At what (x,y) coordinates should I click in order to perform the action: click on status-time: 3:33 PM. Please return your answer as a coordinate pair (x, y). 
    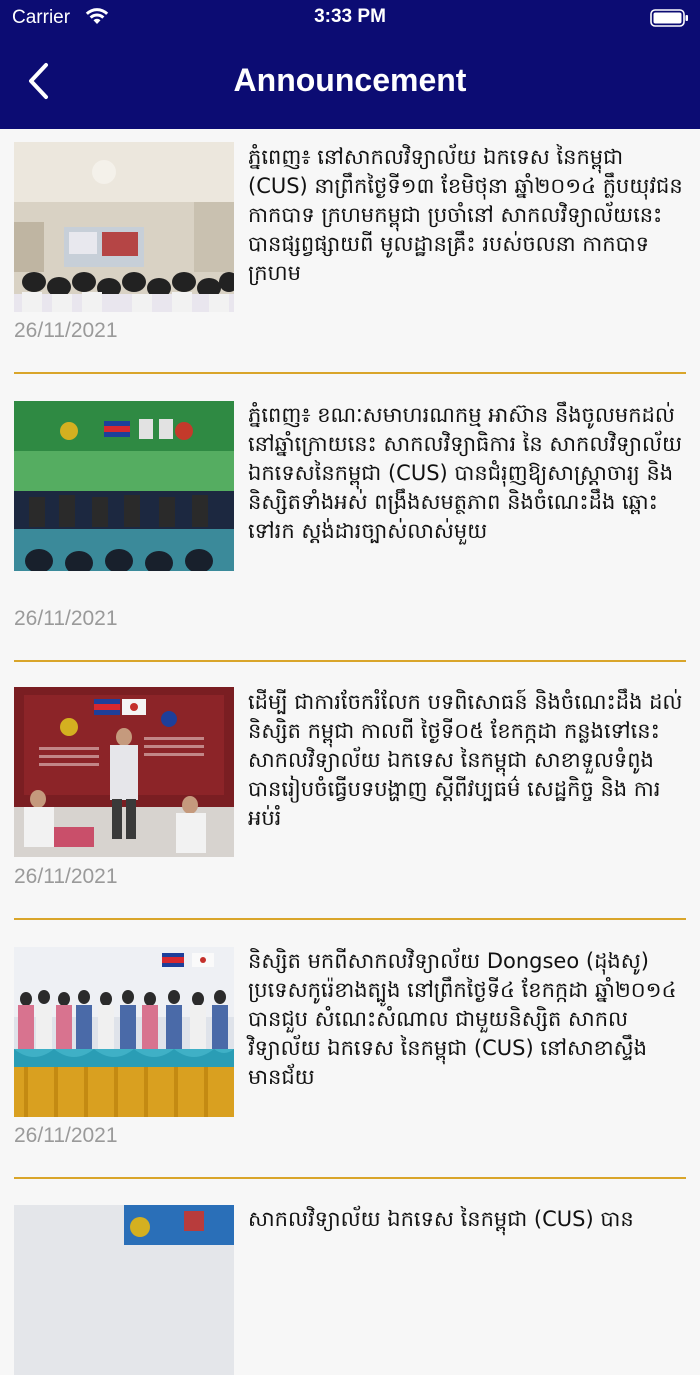
    Looking at the image, I should click on (350, 16).